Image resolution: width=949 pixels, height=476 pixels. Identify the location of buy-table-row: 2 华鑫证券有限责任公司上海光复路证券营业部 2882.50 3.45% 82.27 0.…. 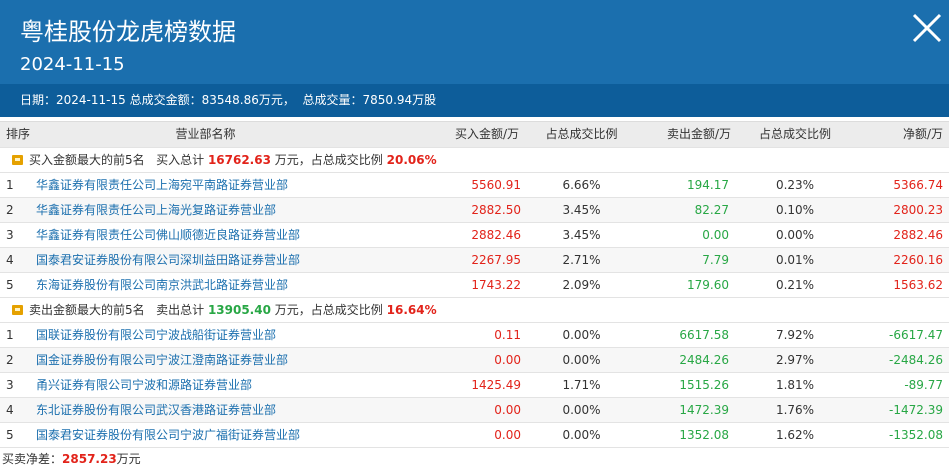
(474, 210).